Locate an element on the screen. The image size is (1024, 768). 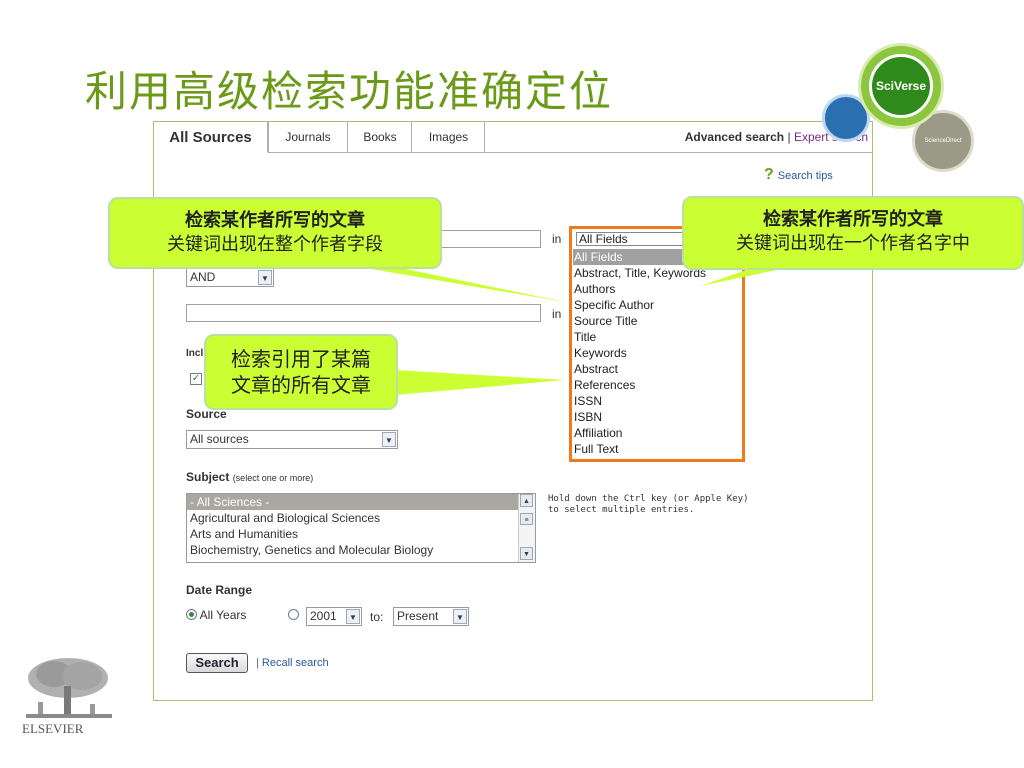
callout-specific-author: 检索某作者所写的文章 关键词出现在一个作者名字中 is located at coordinates (853, 233).